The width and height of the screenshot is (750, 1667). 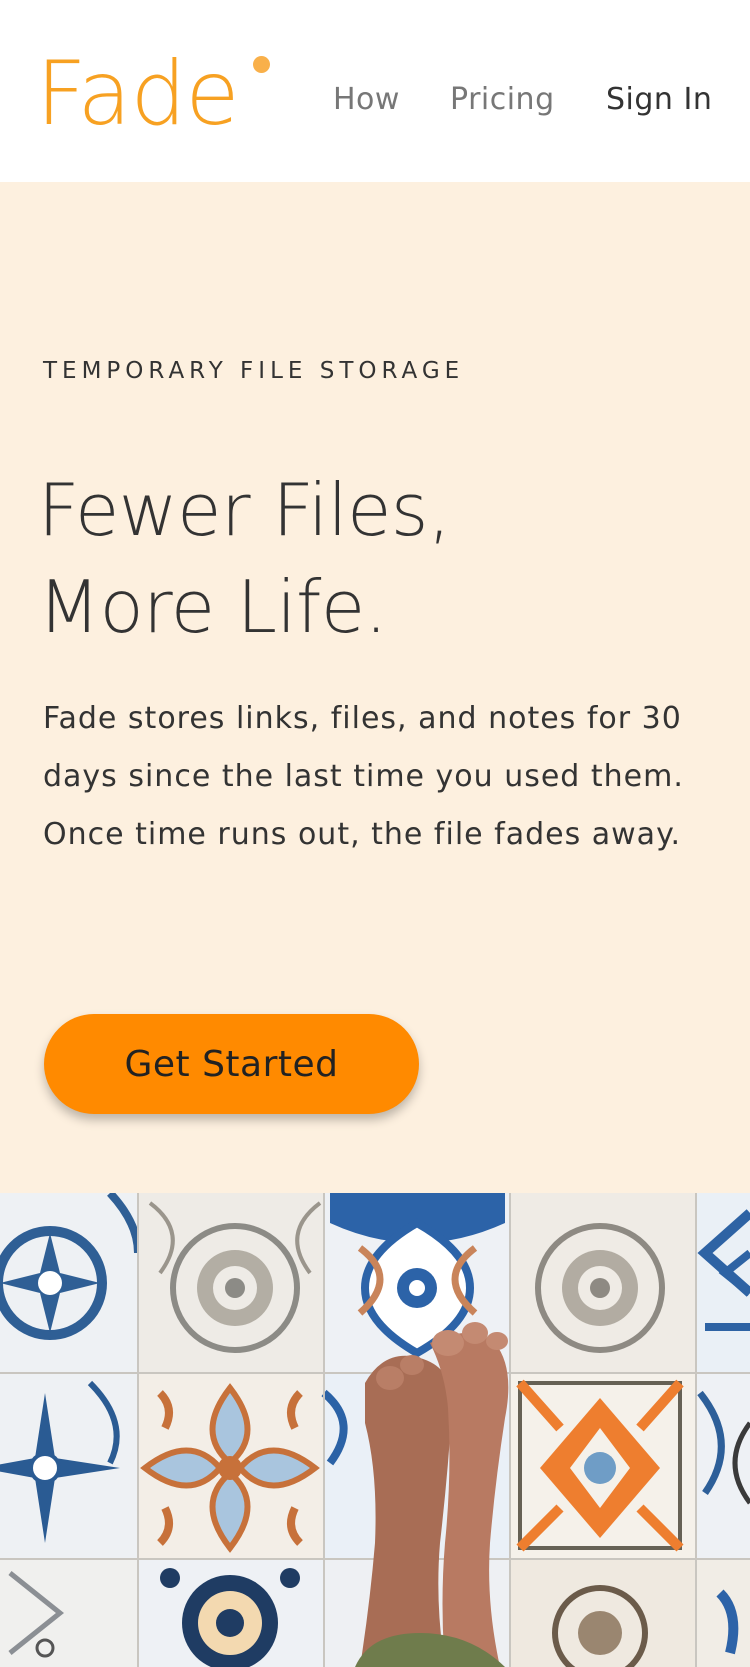 I want to click on hero-eyebrow: TEMPORARY FILE STORAGE, so click(x=254, y=371).